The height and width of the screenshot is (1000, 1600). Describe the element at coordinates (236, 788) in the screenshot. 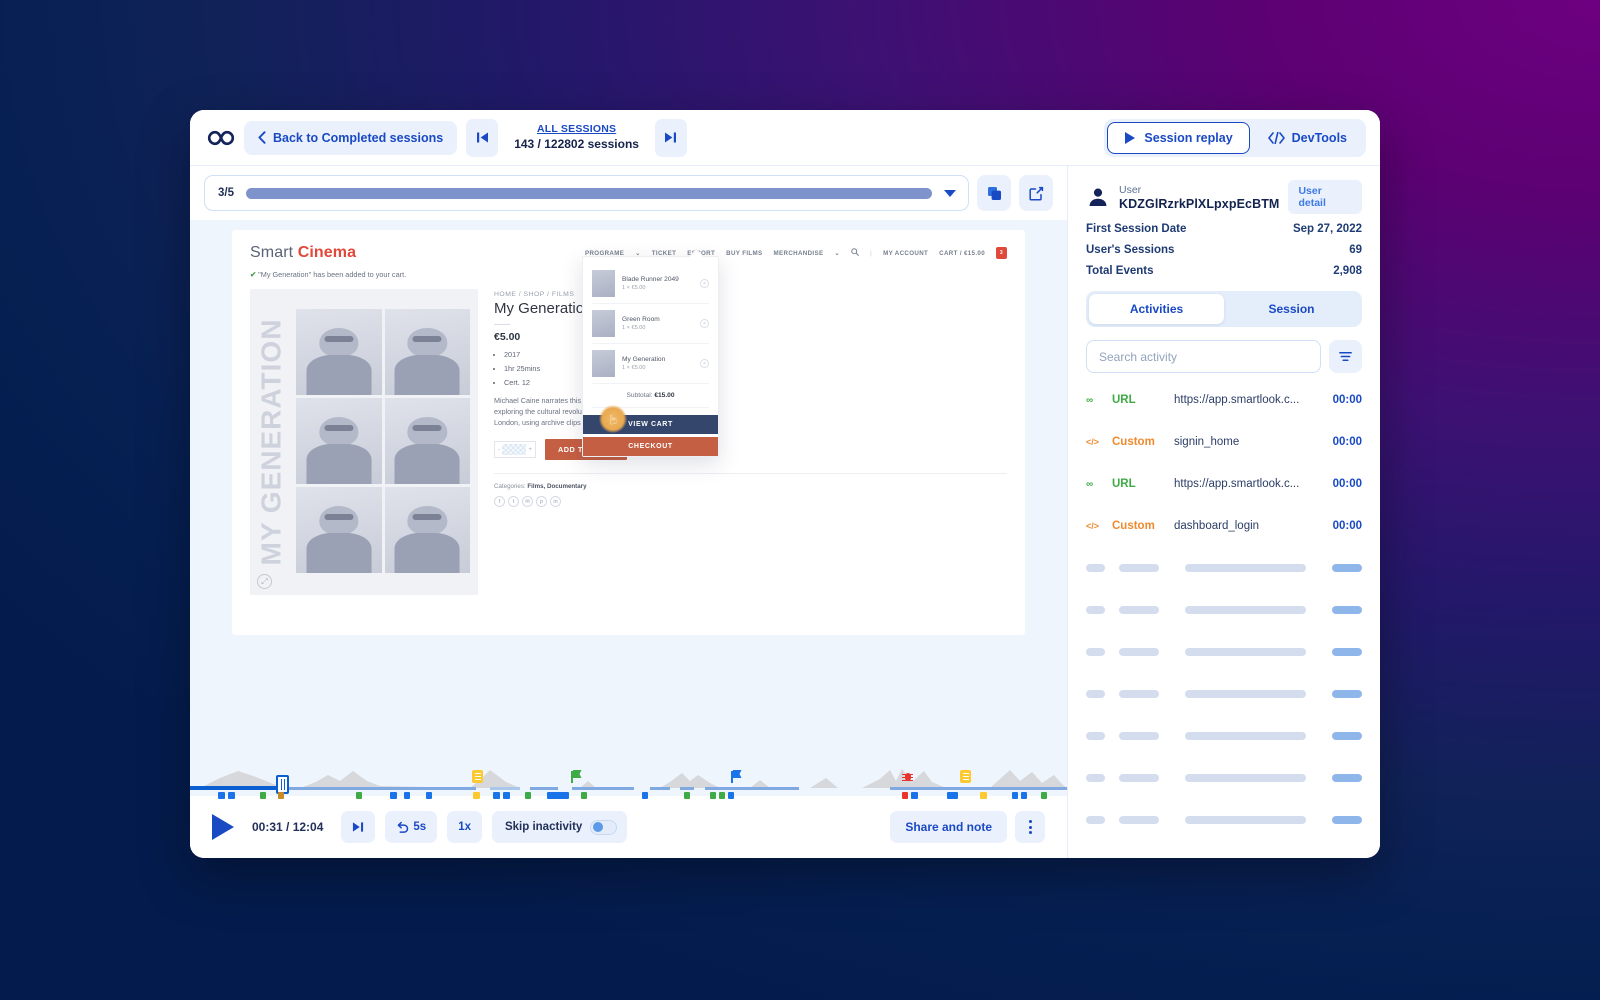

I see `timeline-played-segment` at that location.